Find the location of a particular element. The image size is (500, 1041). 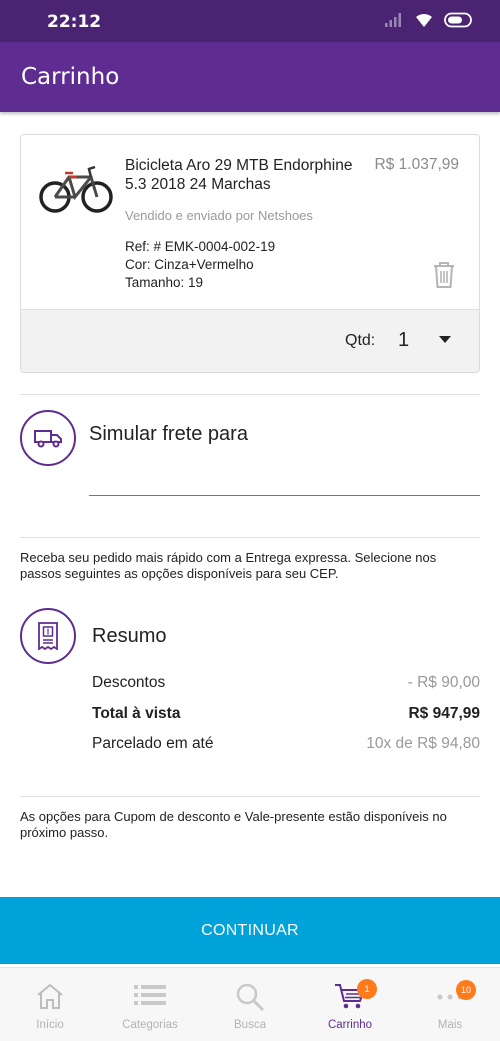

quantity-label: Qtd: is located at coordinates (360, 340).